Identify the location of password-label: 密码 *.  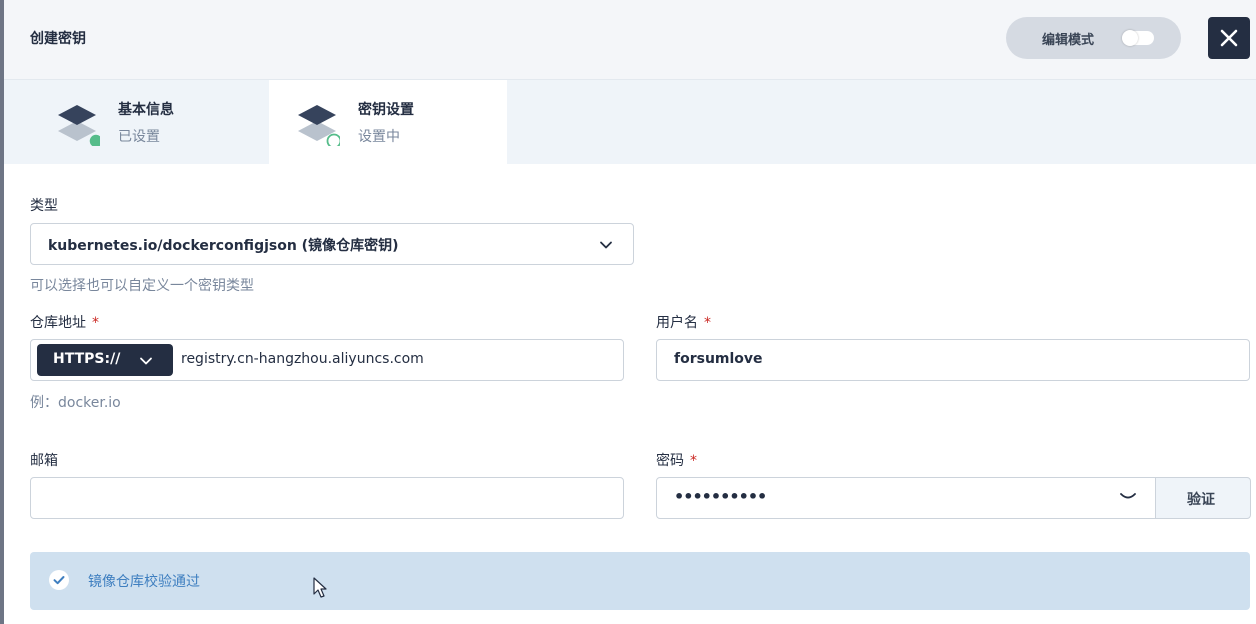
(676, 460).